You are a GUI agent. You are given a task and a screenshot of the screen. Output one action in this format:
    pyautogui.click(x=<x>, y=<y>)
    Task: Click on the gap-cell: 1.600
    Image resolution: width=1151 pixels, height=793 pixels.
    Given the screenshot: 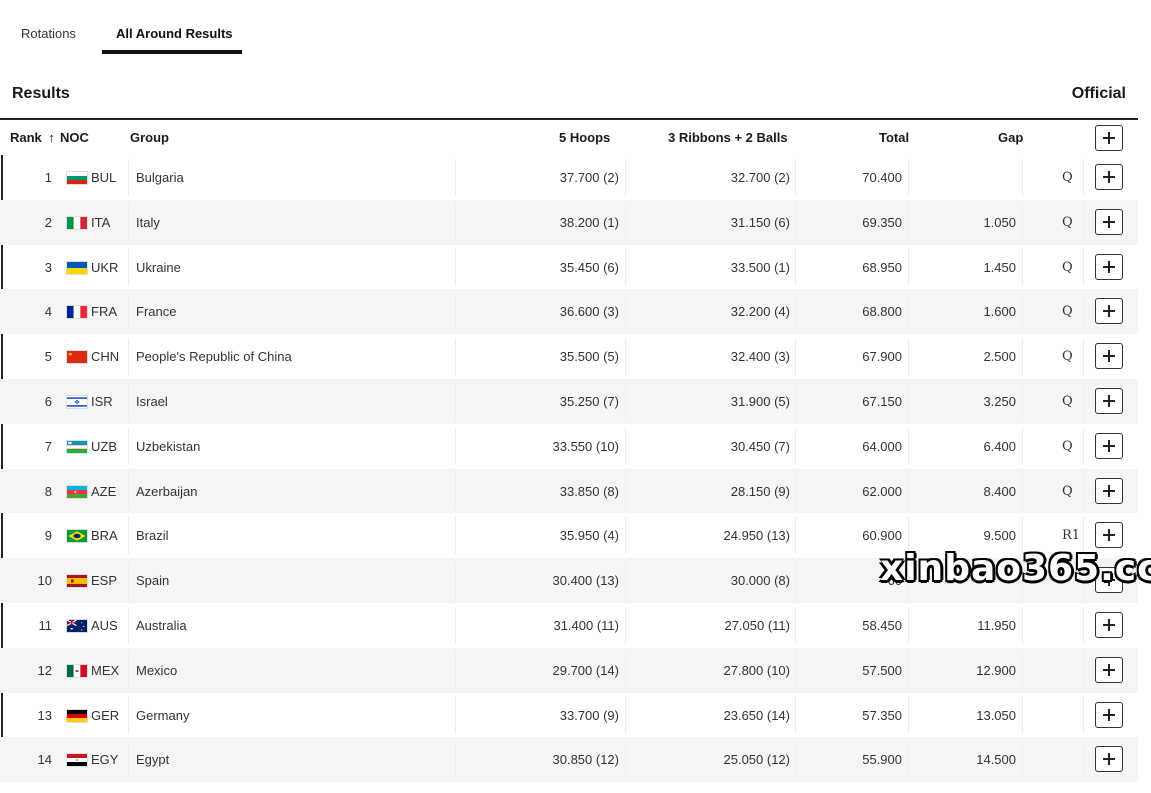 What is the action you would take?
    pyautogui.click(x=999, y=312)
    